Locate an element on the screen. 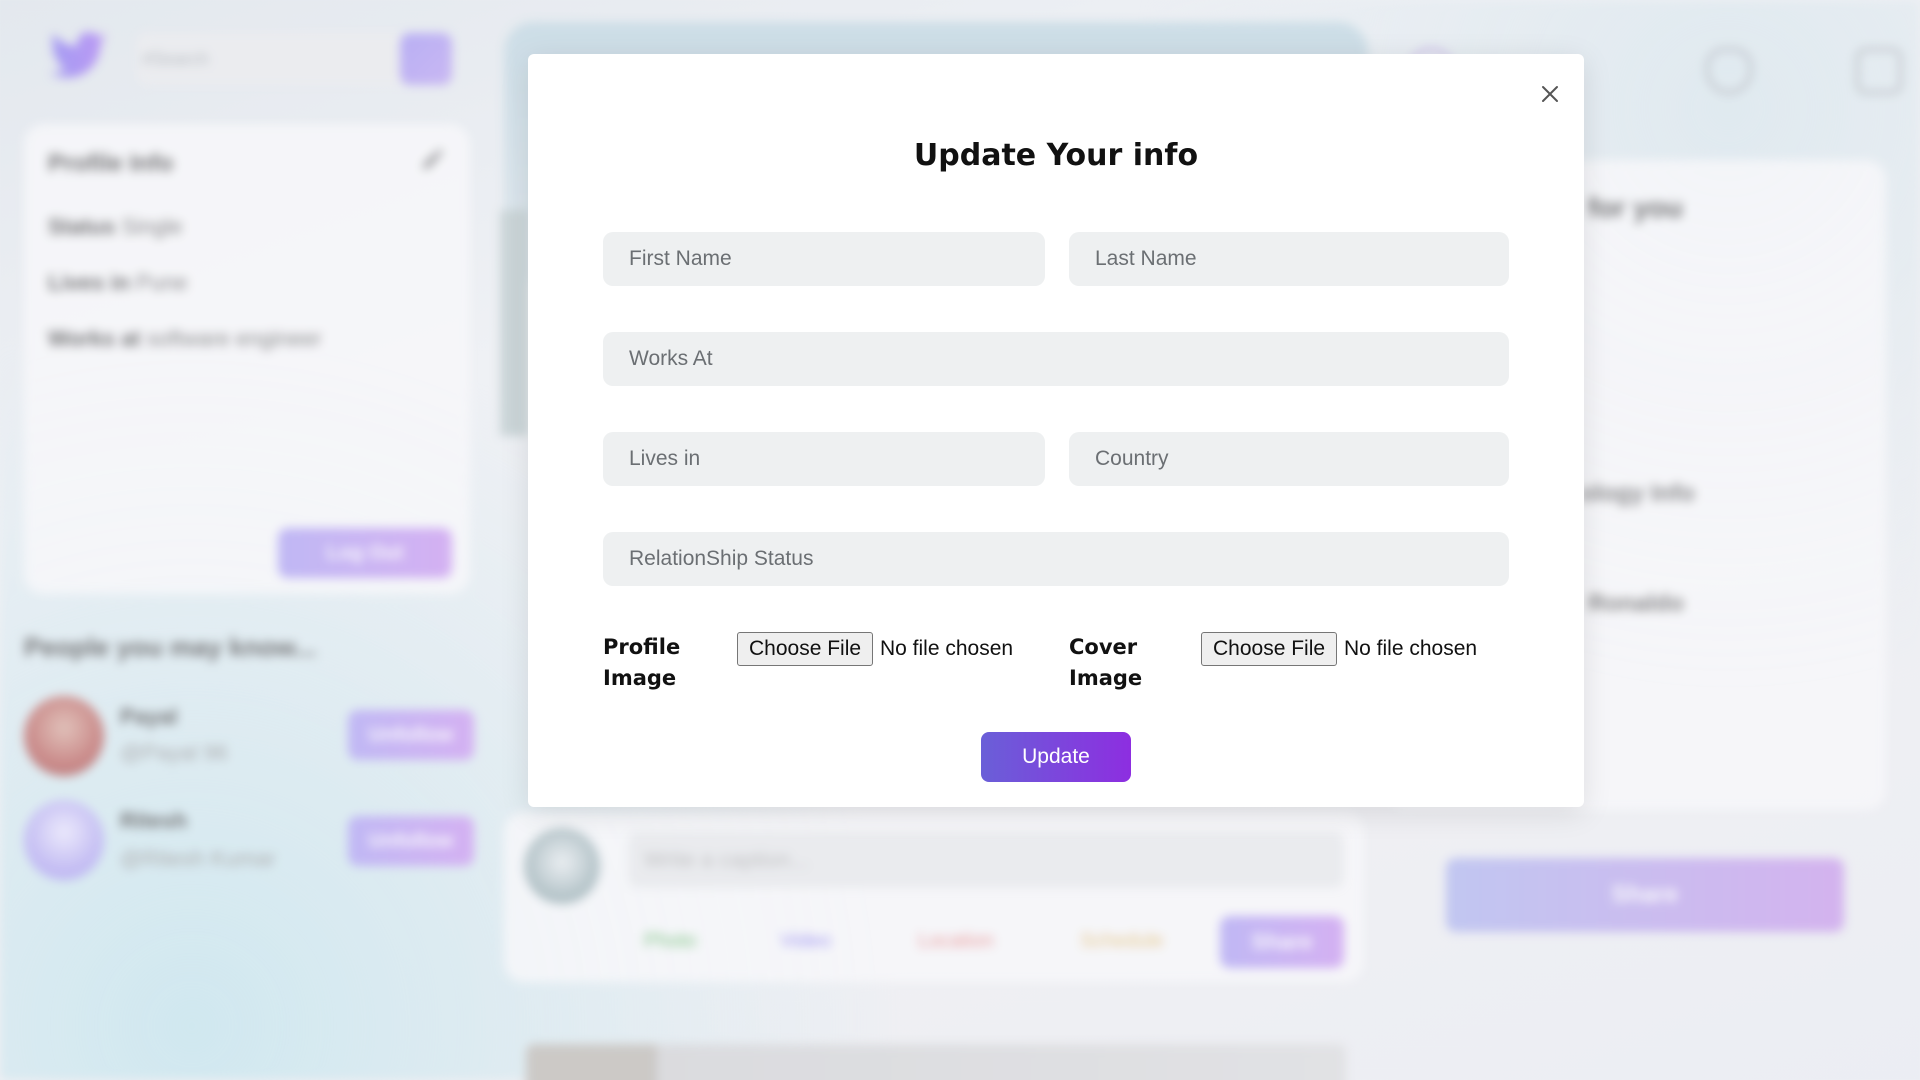 The image size is (1920, 1080). profile-image-choose-file-button: Choose File is located at coordinates (805, 649).